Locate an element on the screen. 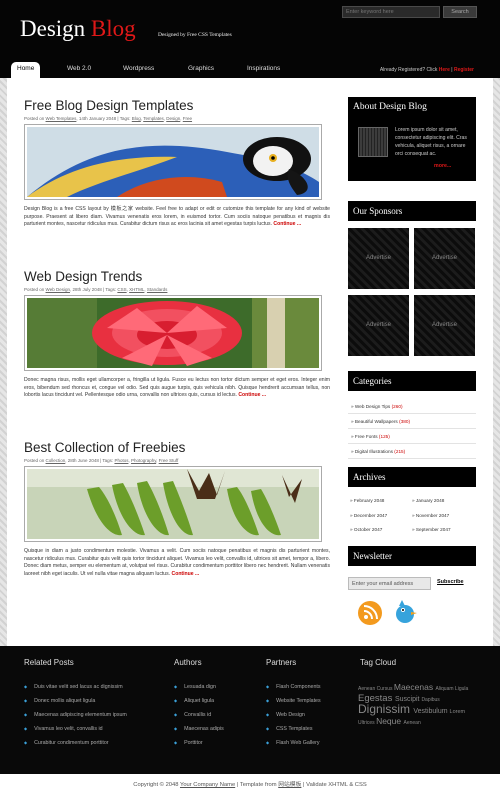 The image size is (500, 797). nav-item-inspirations: Inspirations is located at coordinates (263, 68).